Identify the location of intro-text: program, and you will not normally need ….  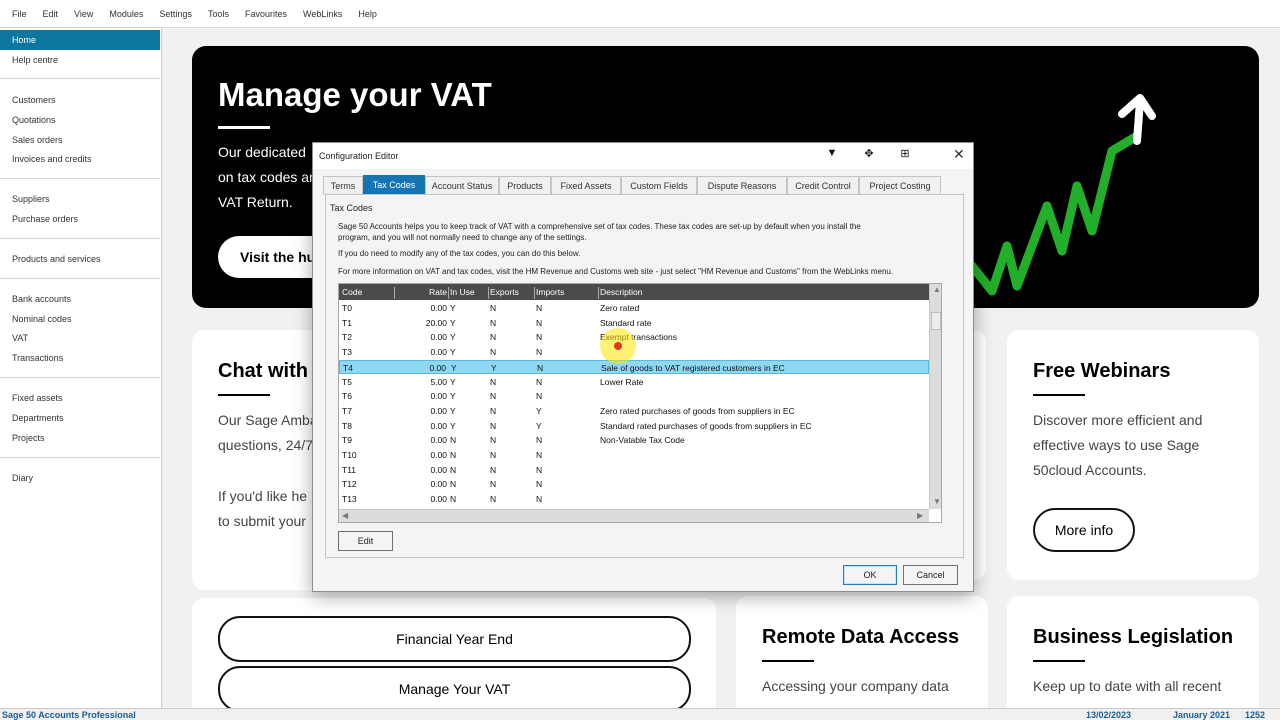
(462, 237).